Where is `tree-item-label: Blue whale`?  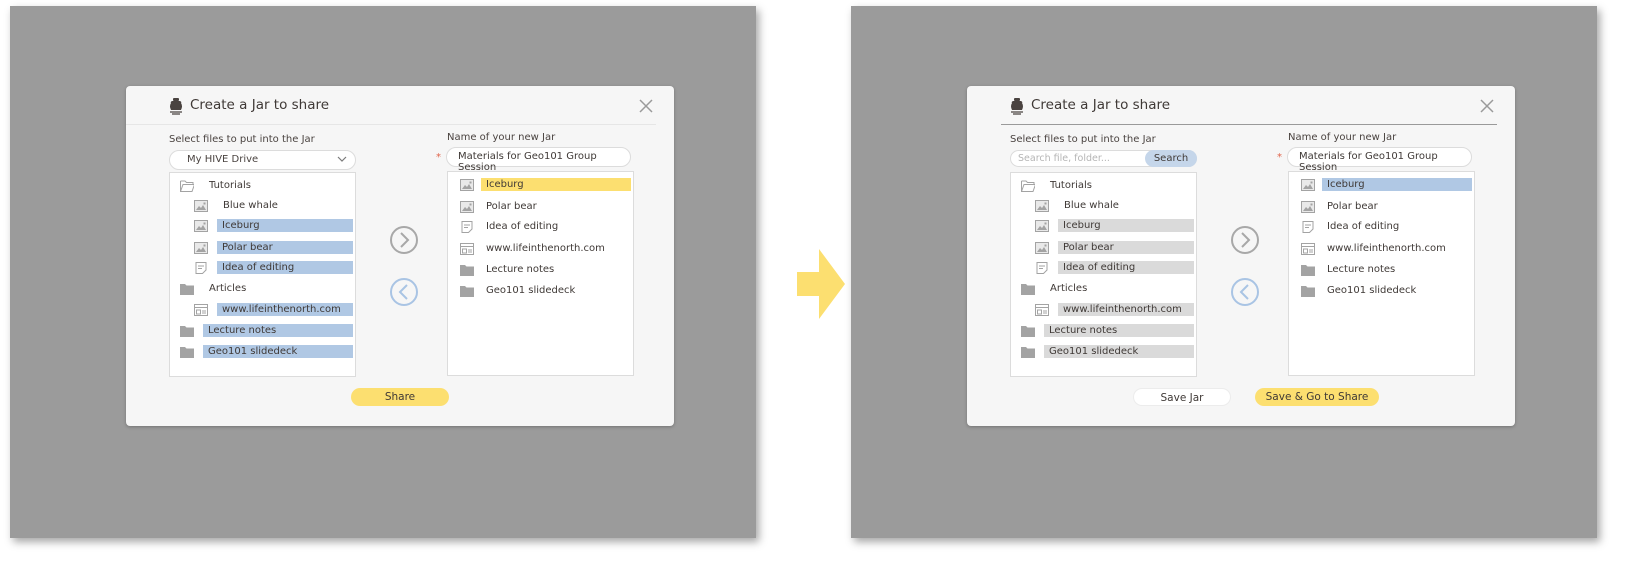
tree-item-label: Blue whale is located at coordinates (250, 205).